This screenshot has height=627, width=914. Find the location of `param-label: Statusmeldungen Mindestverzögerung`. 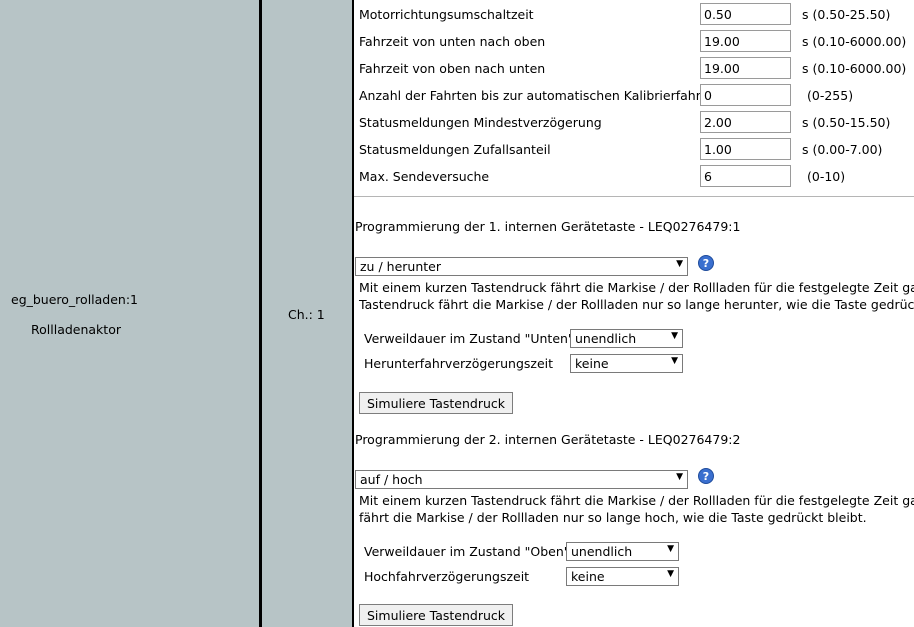

param-label: Statusmeldungen Mindestverzögerung is located at coordinates (480, 122).